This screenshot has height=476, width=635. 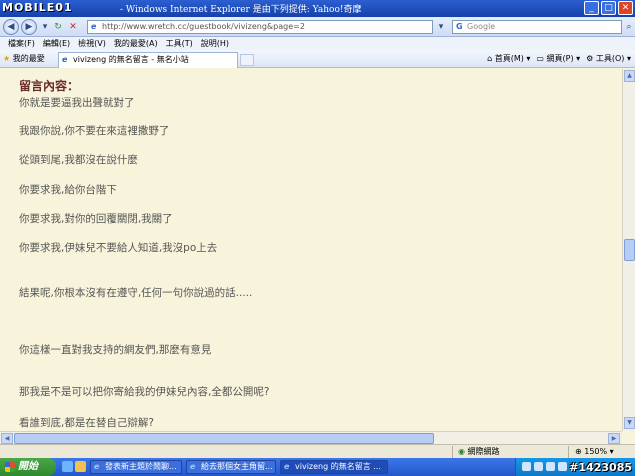 I want to click on tab-current-page: vivizeng 的無名留言 - 無名小站, so click(x=148, y=60).